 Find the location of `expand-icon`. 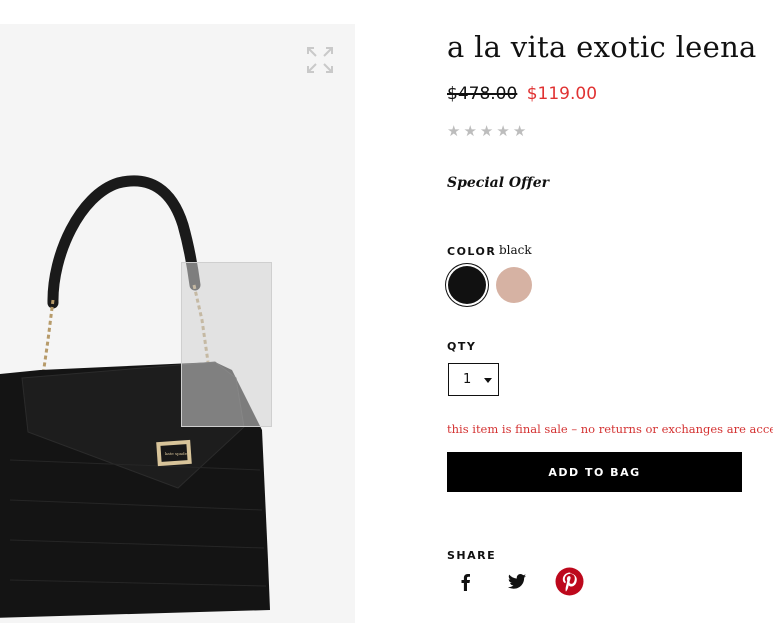

expand-icon is located at coordinates (320, 60).